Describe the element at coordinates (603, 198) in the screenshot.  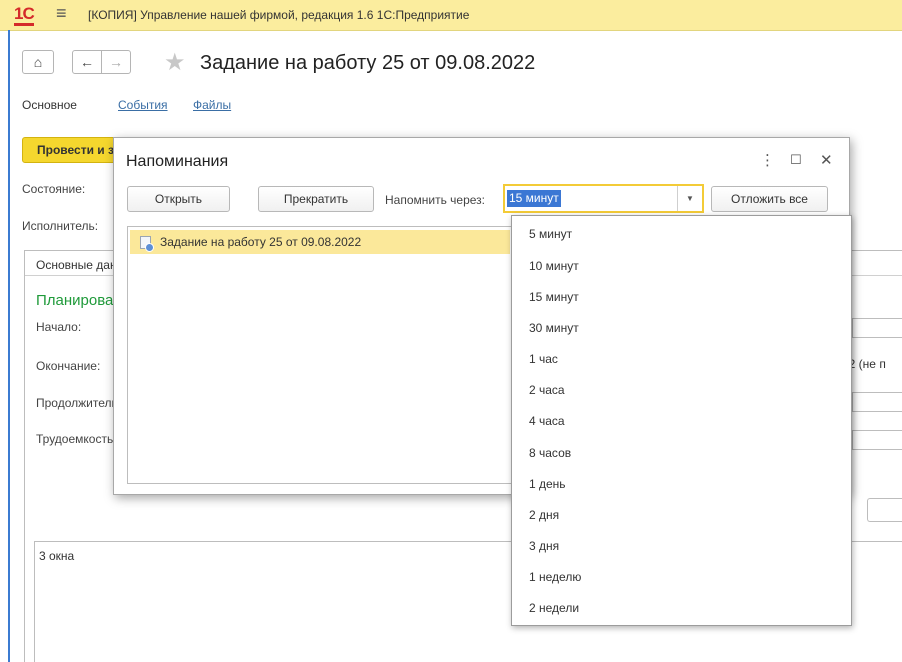
I see `remind-after-select: 15 минут ▼` at that location.